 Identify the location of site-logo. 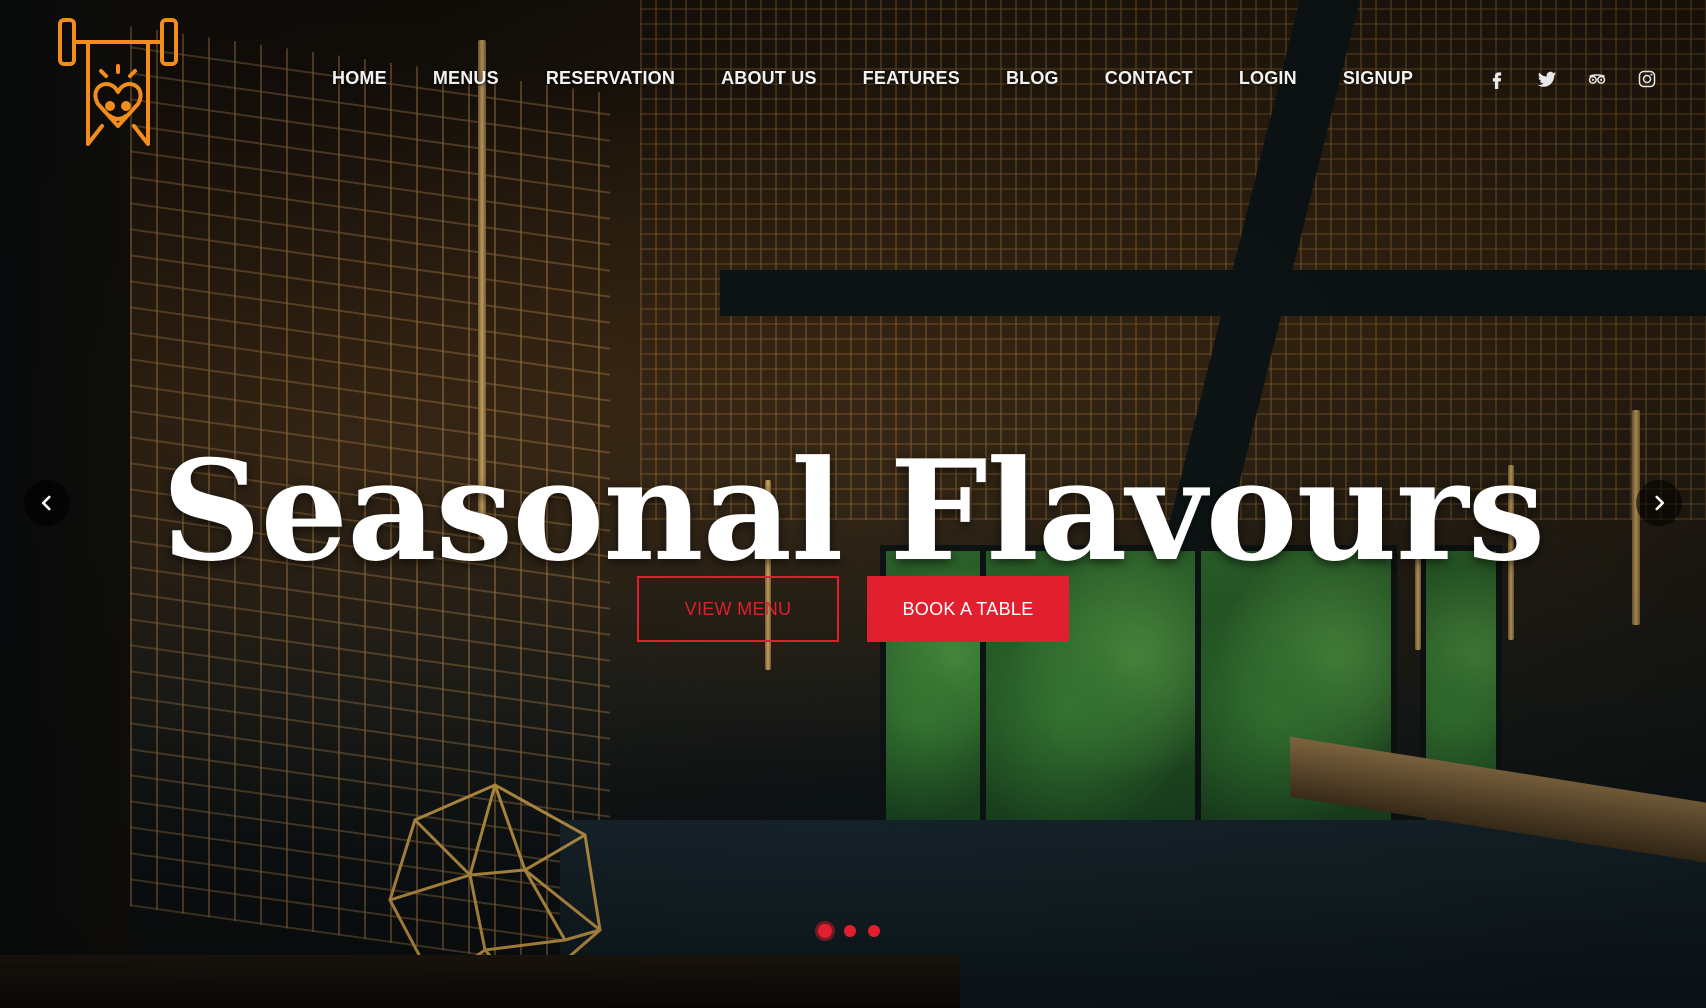
(118, 82).